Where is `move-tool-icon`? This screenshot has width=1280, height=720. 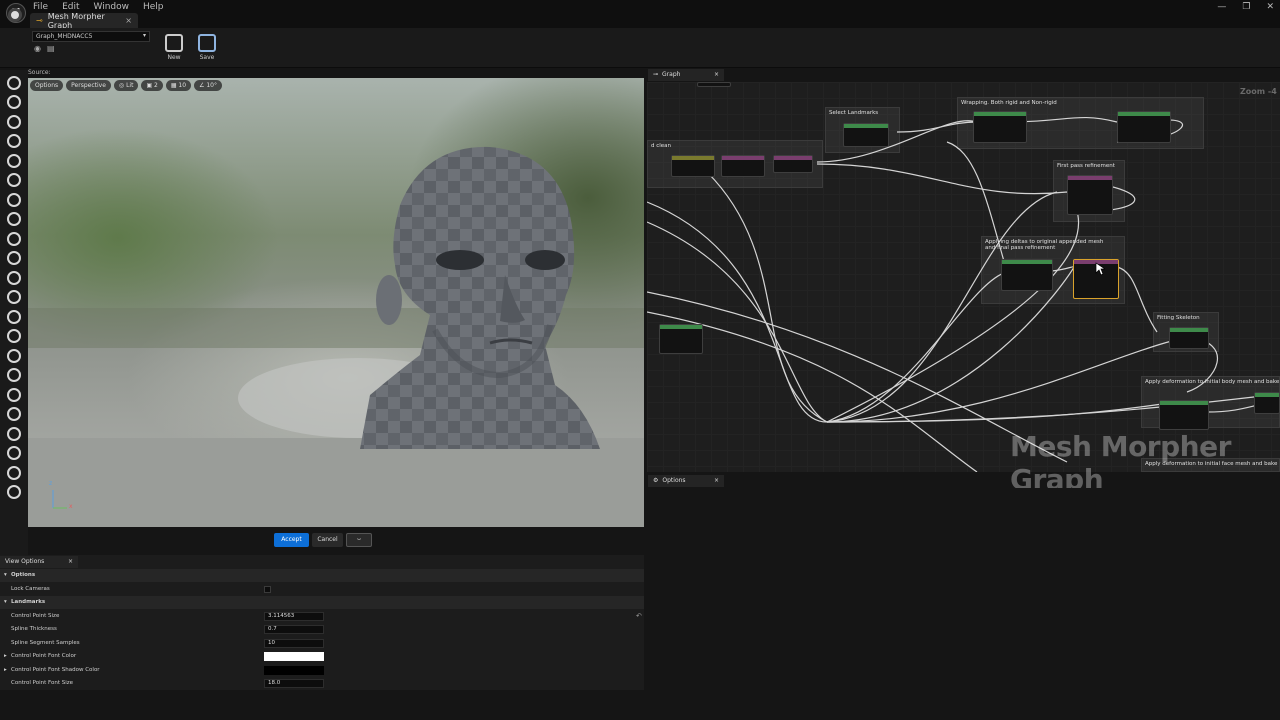
move-tool-icon is located at coordinates (14, 219).